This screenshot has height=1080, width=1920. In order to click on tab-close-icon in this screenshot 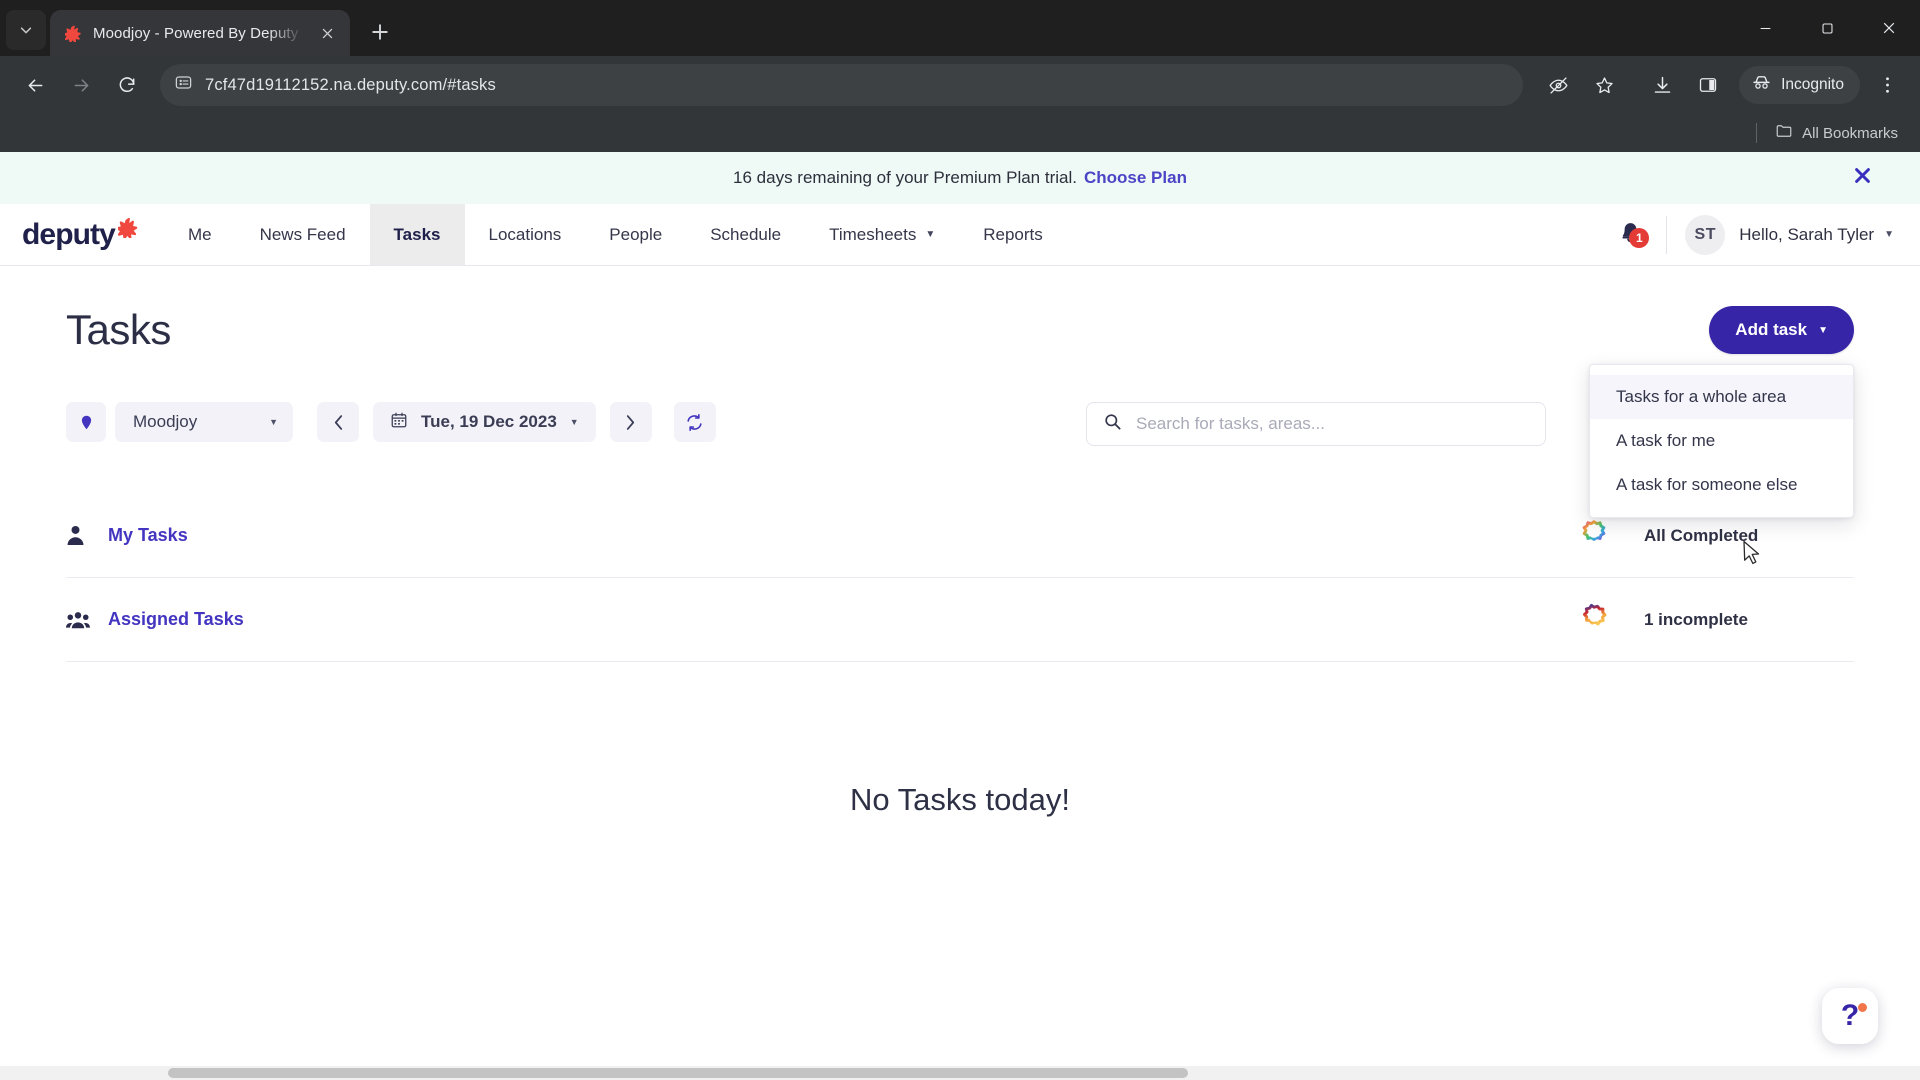, I will do `click(327, 33)`.